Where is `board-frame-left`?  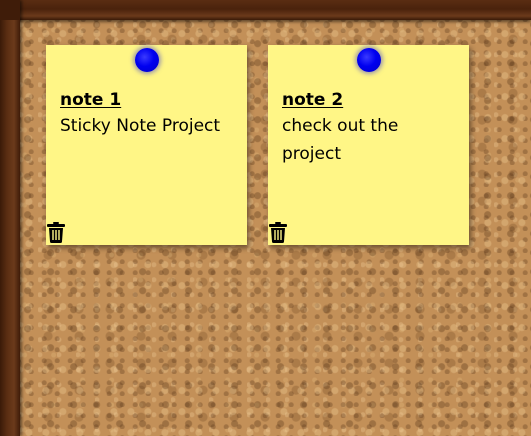
board-frame-left is located at coordinates (10, 218).